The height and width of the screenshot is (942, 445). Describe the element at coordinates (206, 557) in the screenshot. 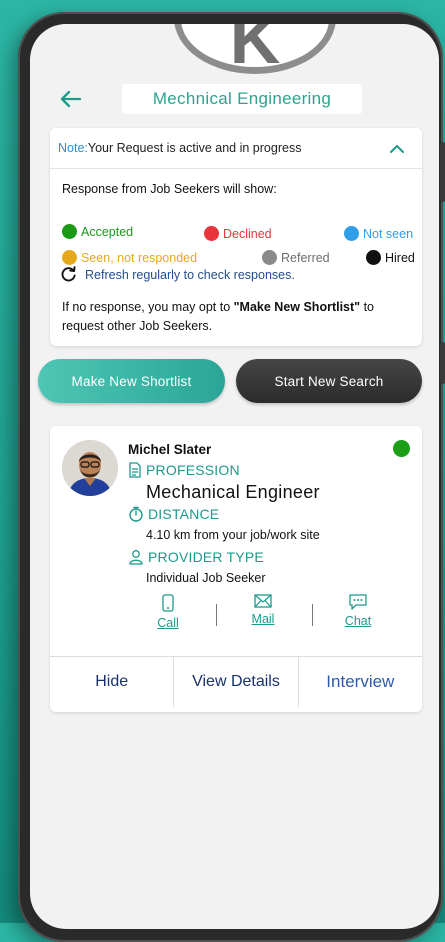

I see `provider-type-label-text: PROVIDER TYPE` at that location.